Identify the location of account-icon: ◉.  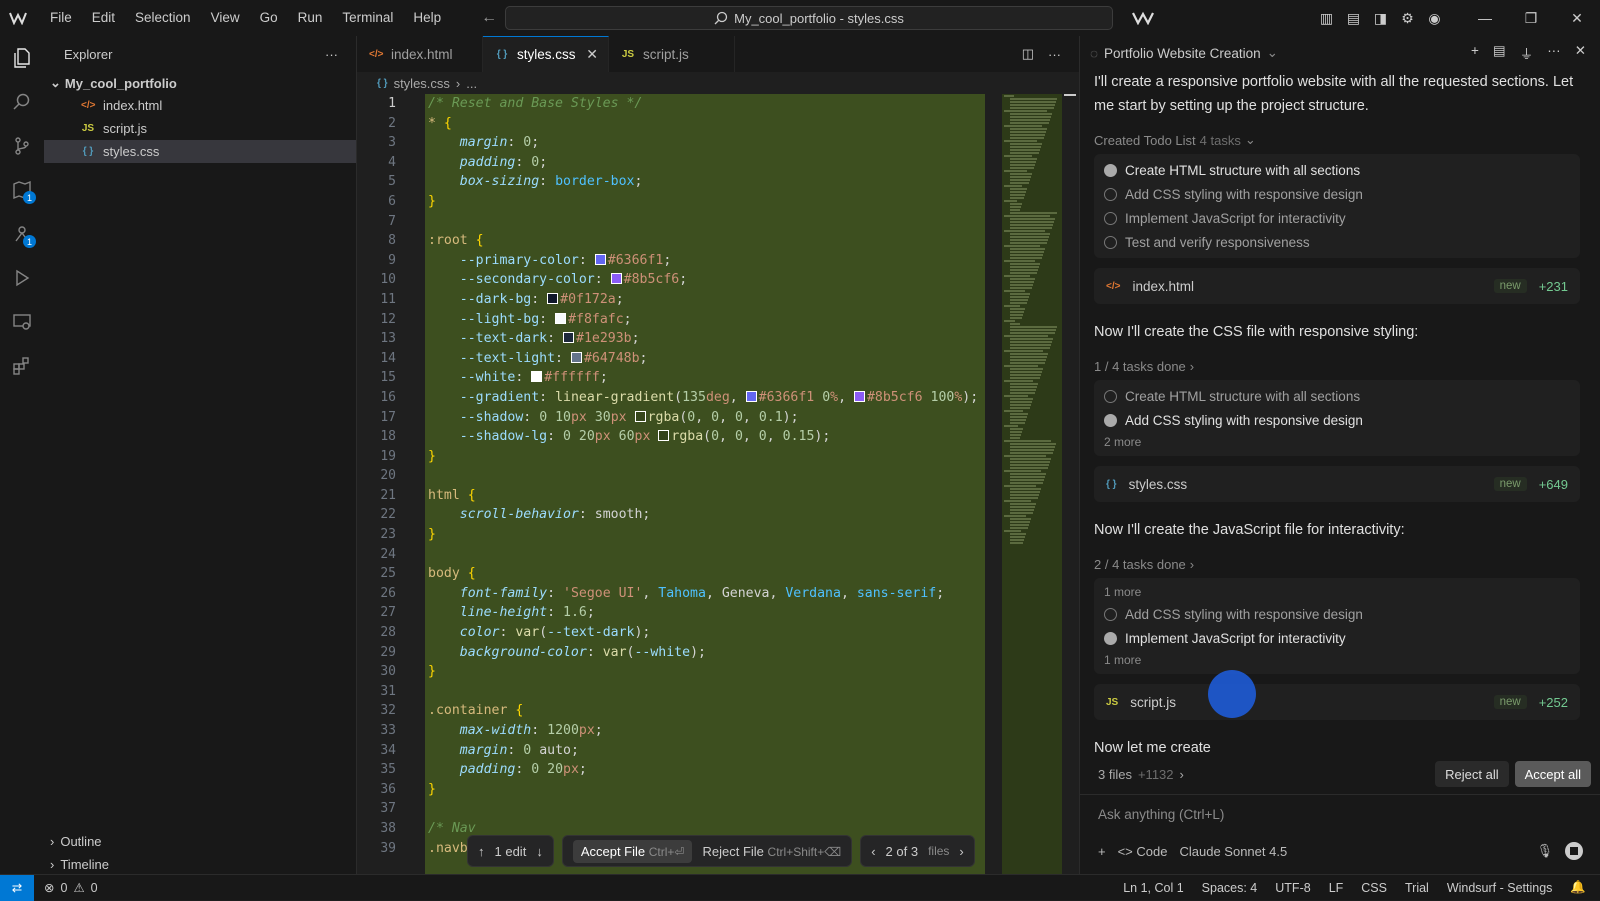
(1434, 18).